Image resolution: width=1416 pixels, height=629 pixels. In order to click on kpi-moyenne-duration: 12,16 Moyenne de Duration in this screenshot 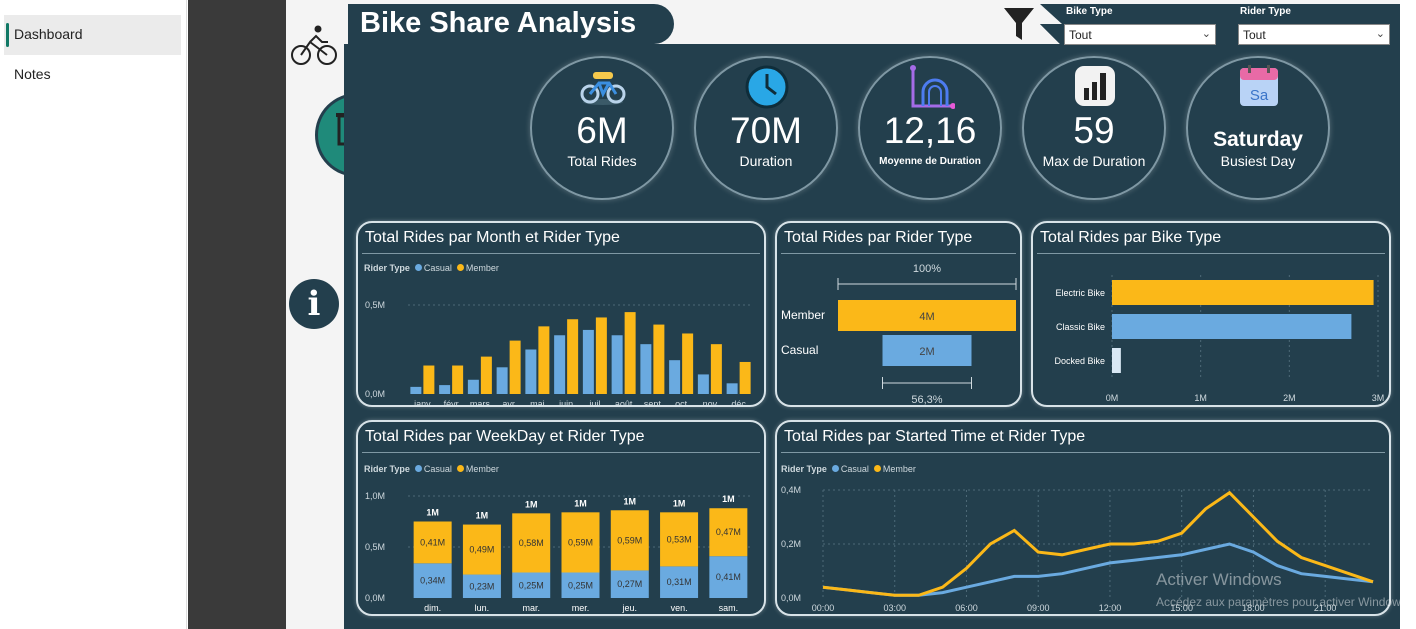, I will do `click(930, 128)`.